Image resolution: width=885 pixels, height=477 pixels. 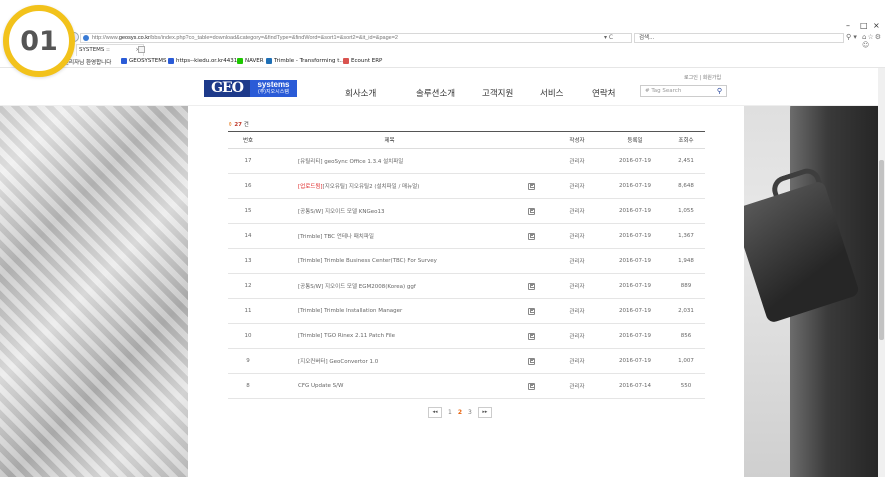 I want to click on row-date: 2016-07-19, so click(x=635, y=236).